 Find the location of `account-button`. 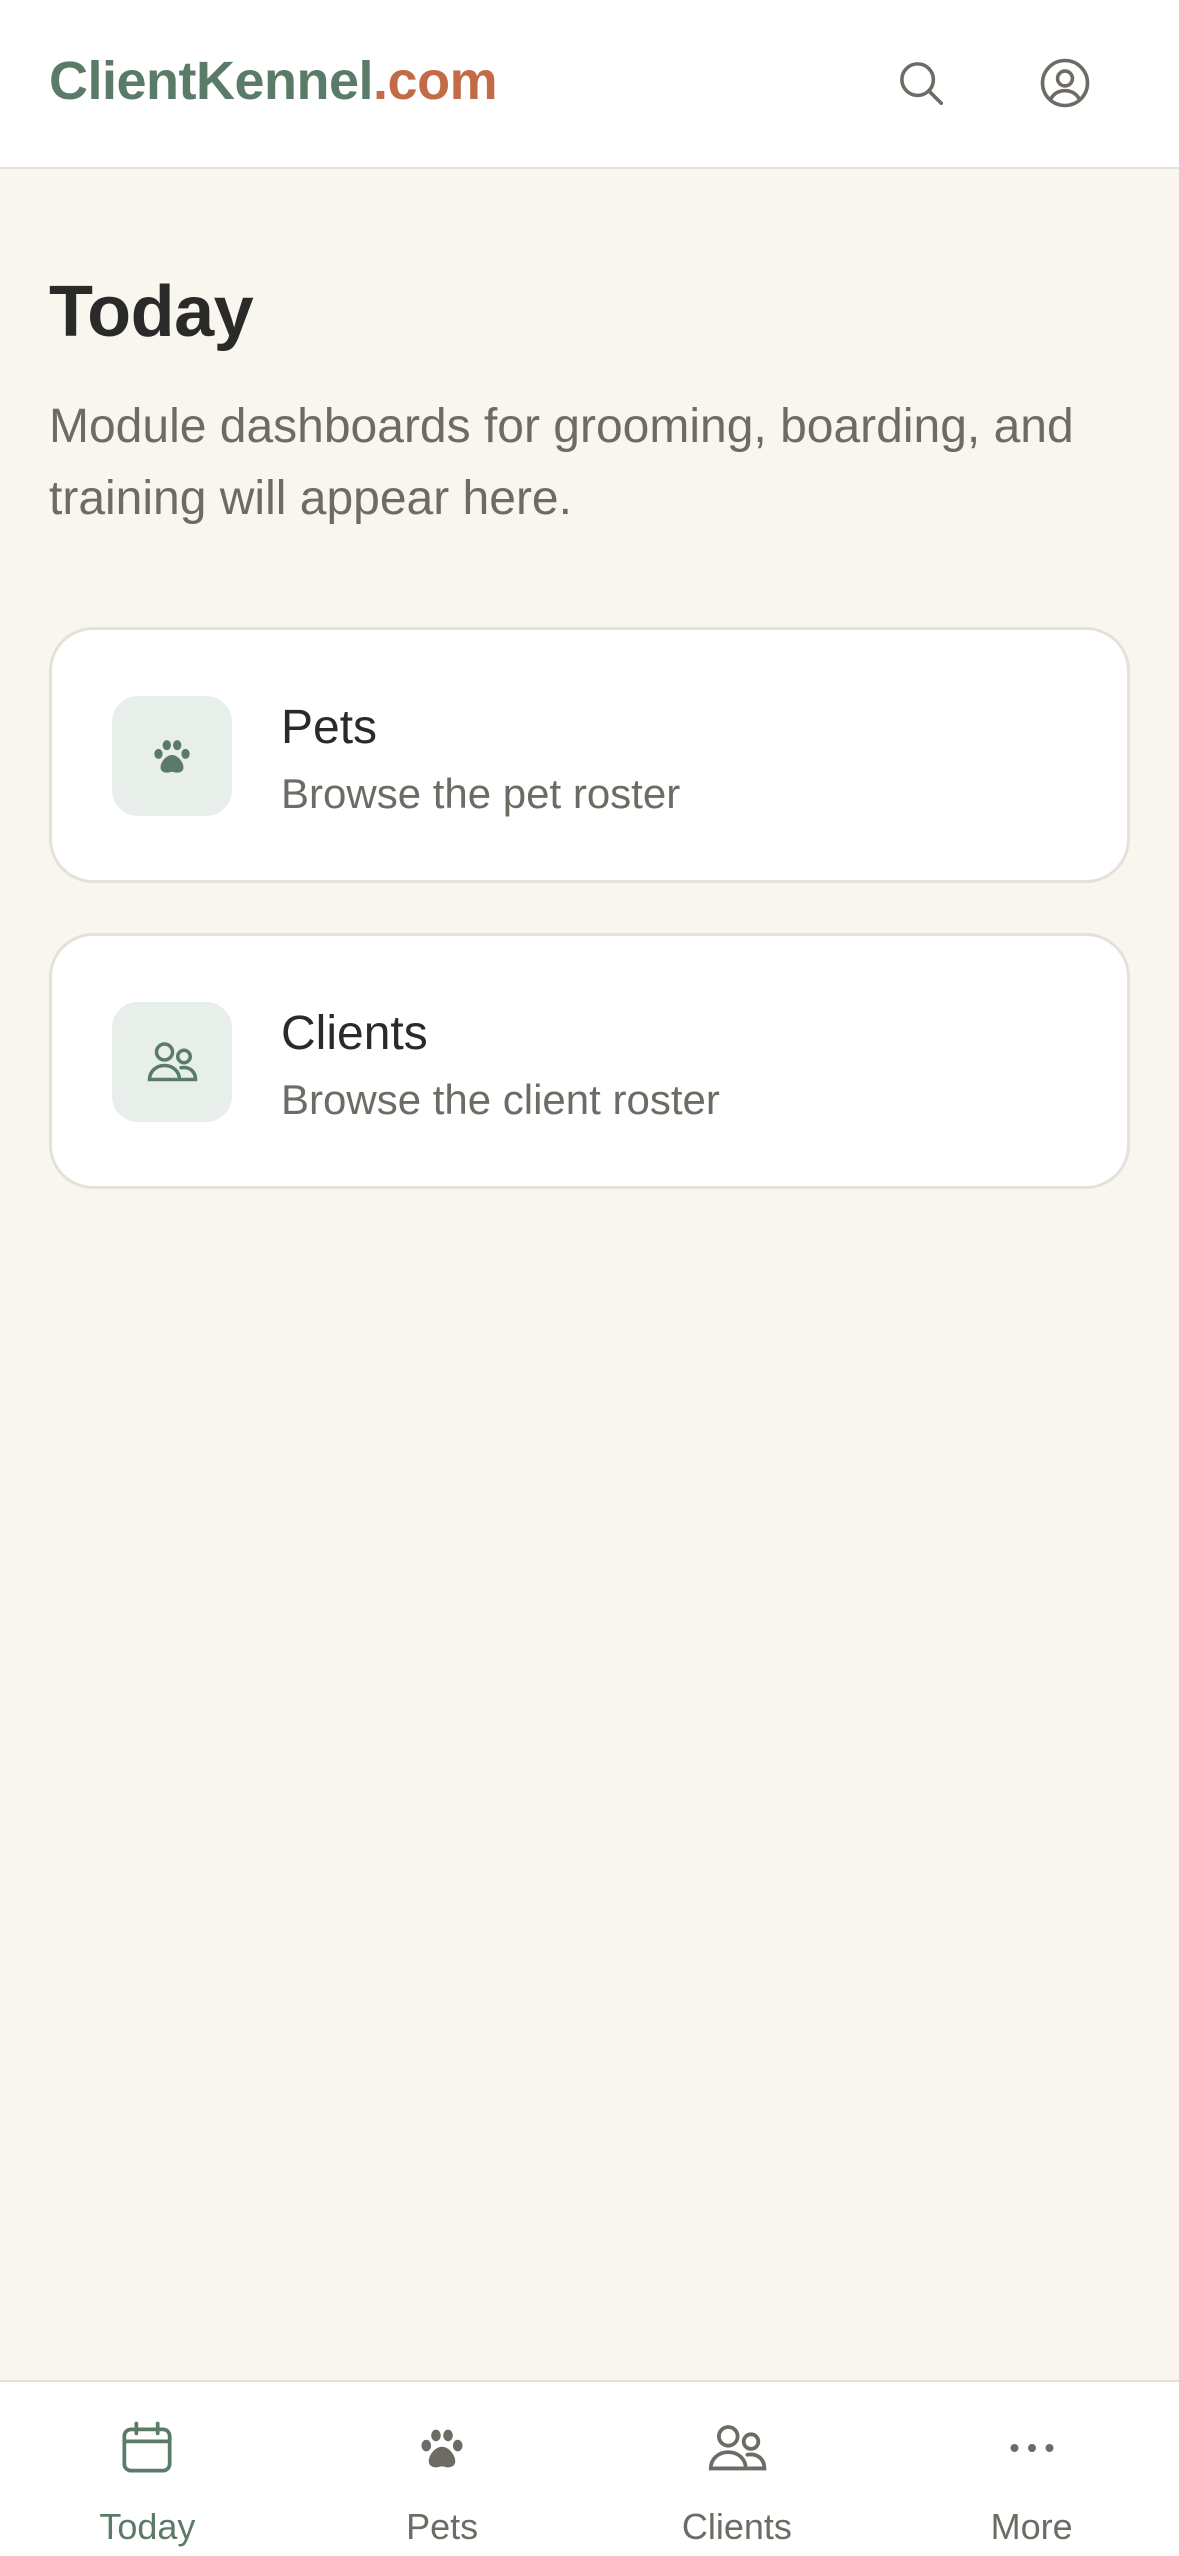

account-button is located at coordinates (1065, 83).